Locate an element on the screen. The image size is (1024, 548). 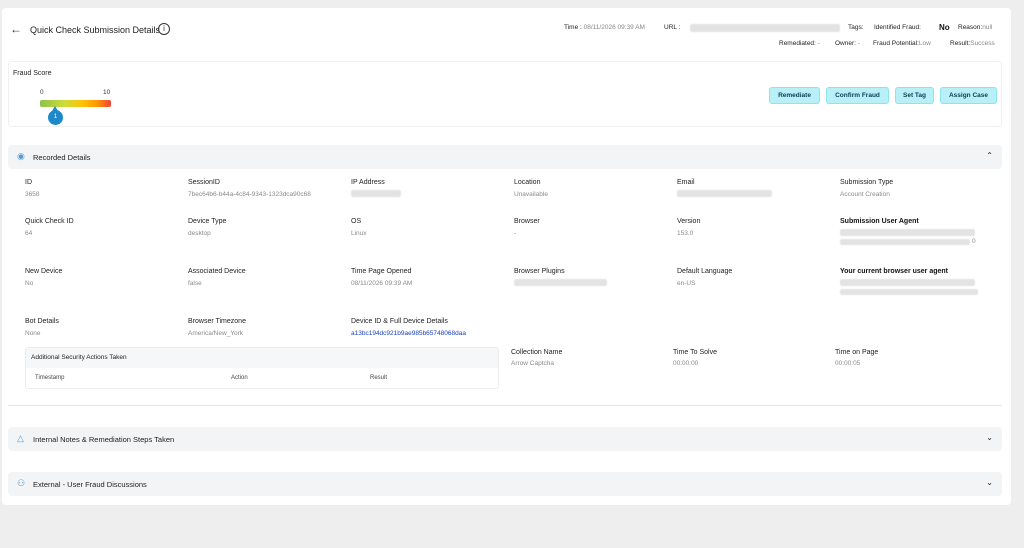
column-timestamp: Timestamp is located at coordinates (50, 378).